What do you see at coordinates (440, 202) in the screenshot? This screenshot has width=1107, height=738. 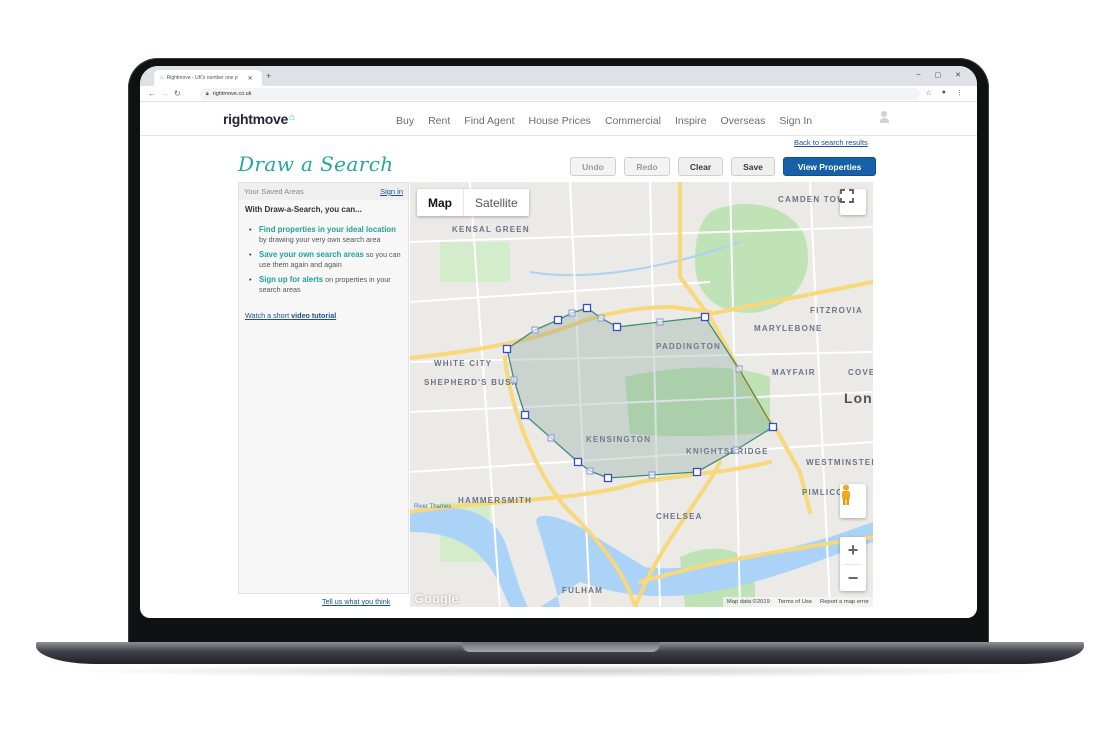 I see `map-type-map: Map` at bounding box center [440, 202].